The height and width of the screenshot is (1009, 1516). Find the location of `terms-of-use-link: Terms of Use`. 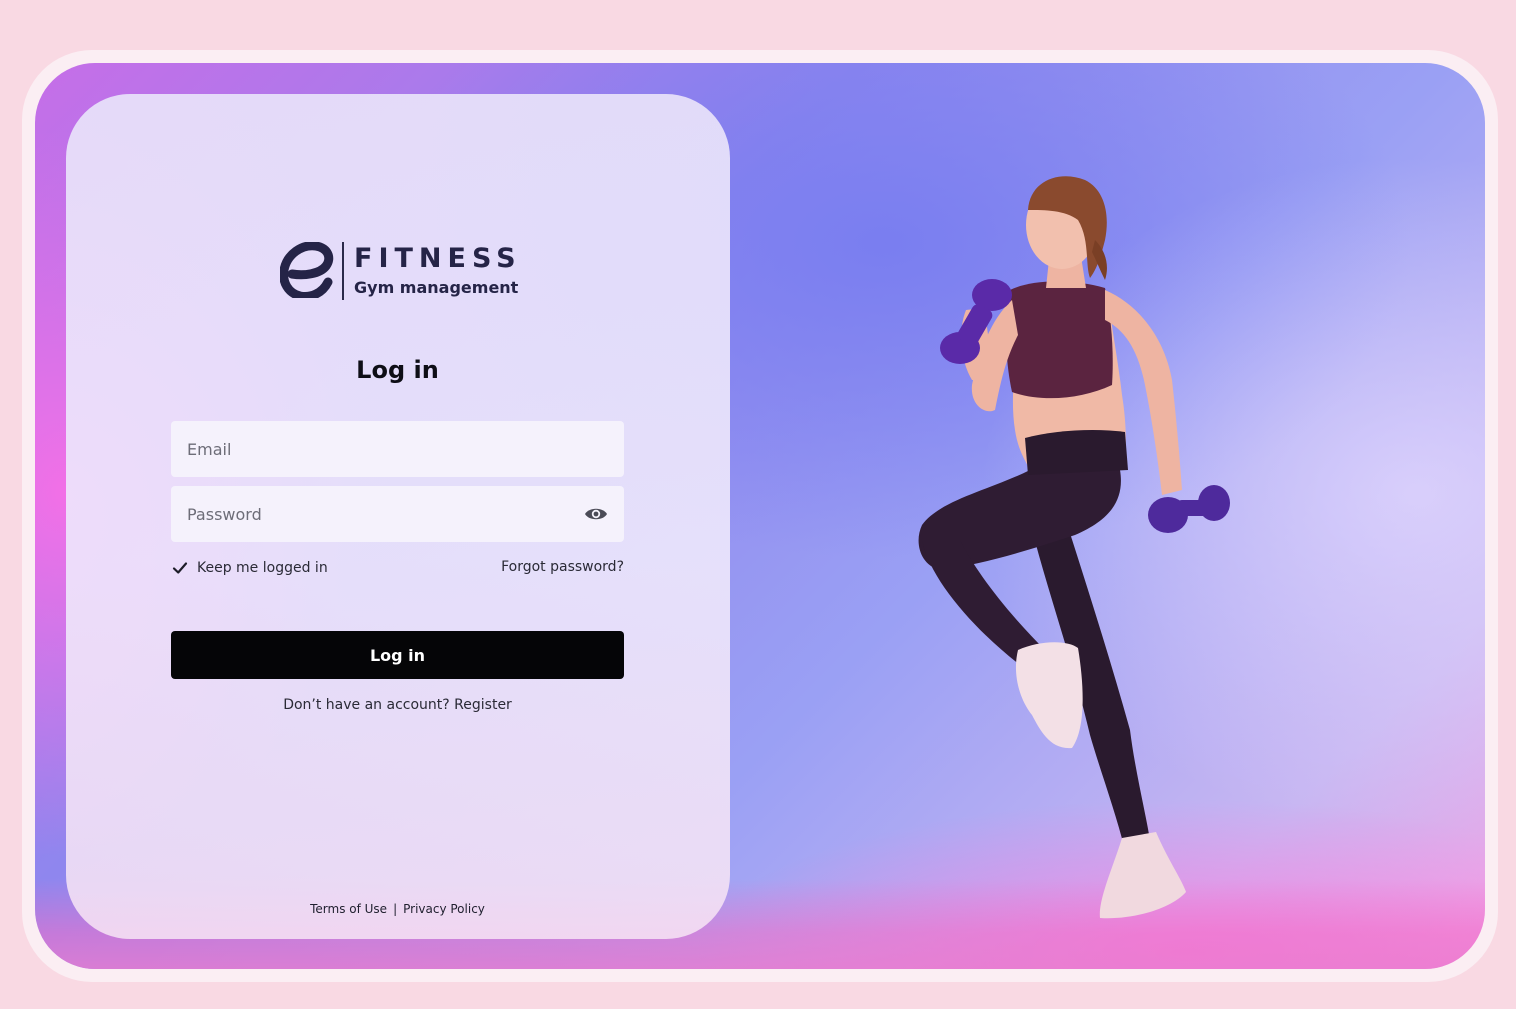

terms-of-use-link: Terms of Use is located at coordinates (348, 909).